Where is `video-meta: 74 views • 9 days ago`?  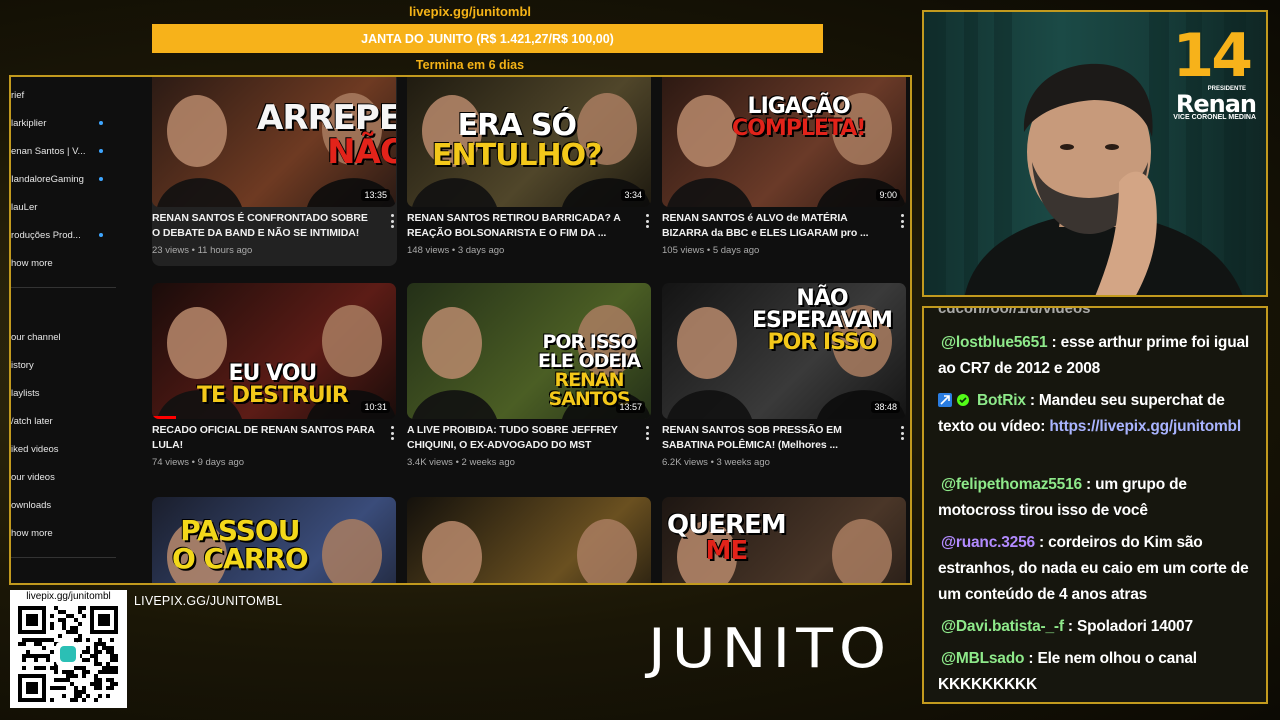 video-meta: 74 views • 9 days ago is located at coordinates (198, 462).